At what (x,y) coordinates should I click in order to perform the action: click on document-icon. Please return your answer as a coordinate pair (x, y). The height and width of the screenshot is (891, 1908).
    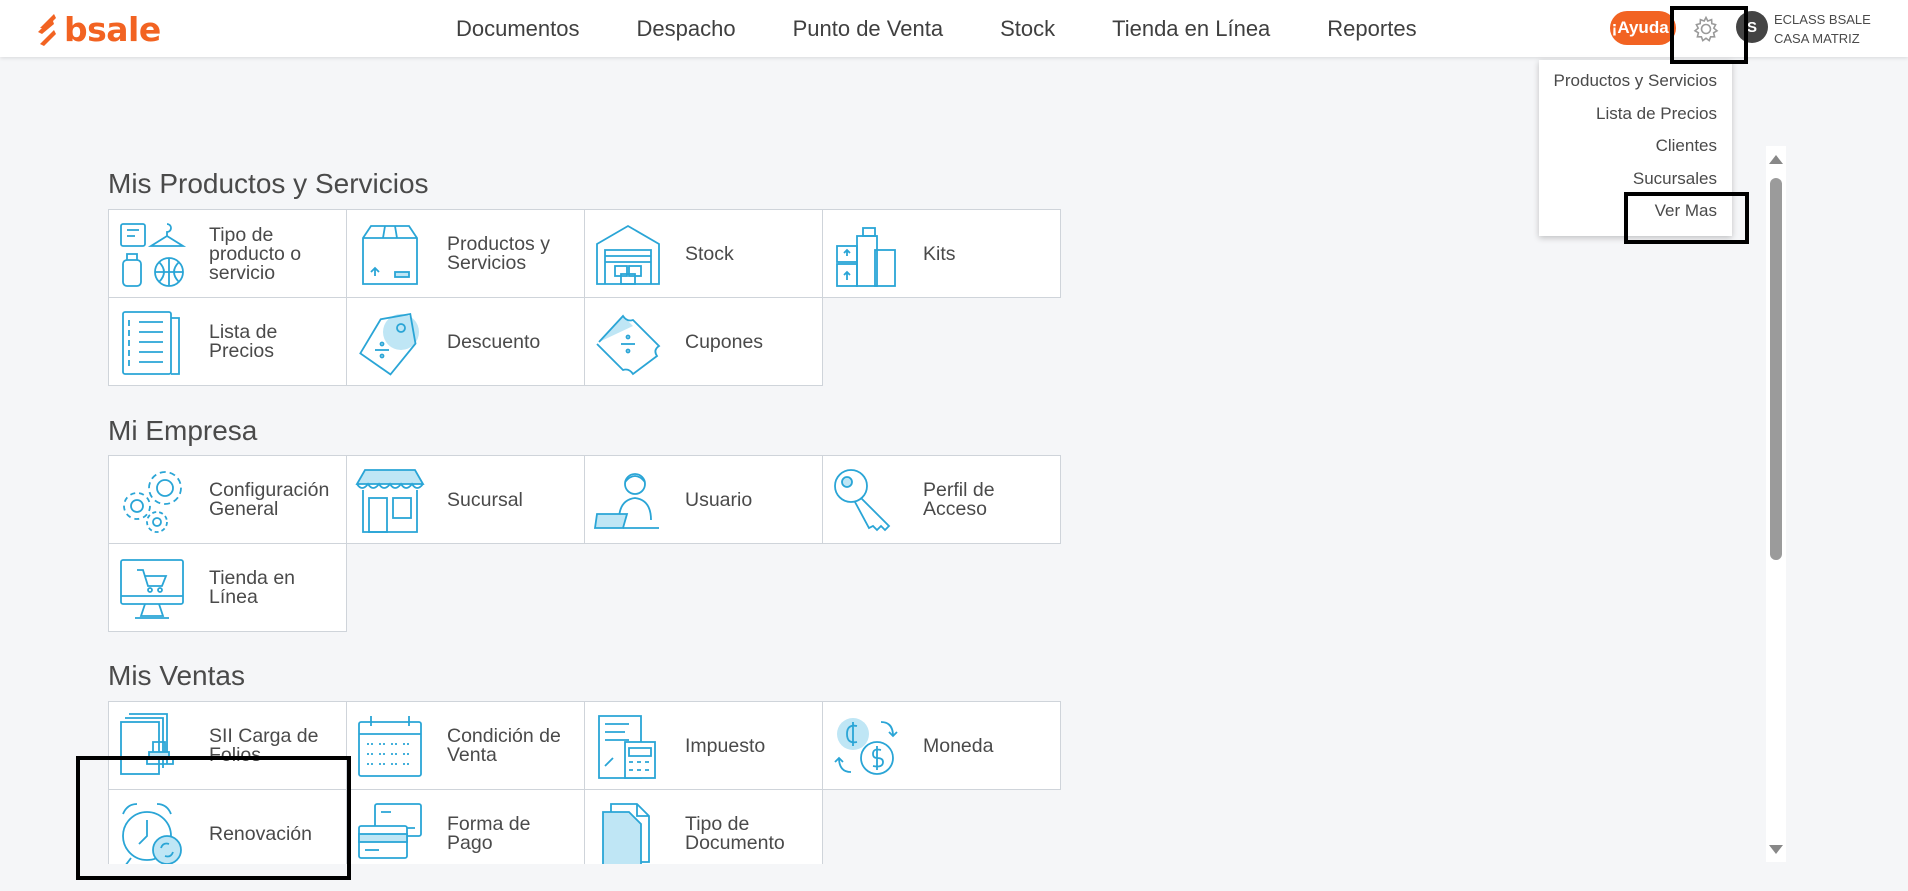
    Looking at the image, I should click on (626, 833).